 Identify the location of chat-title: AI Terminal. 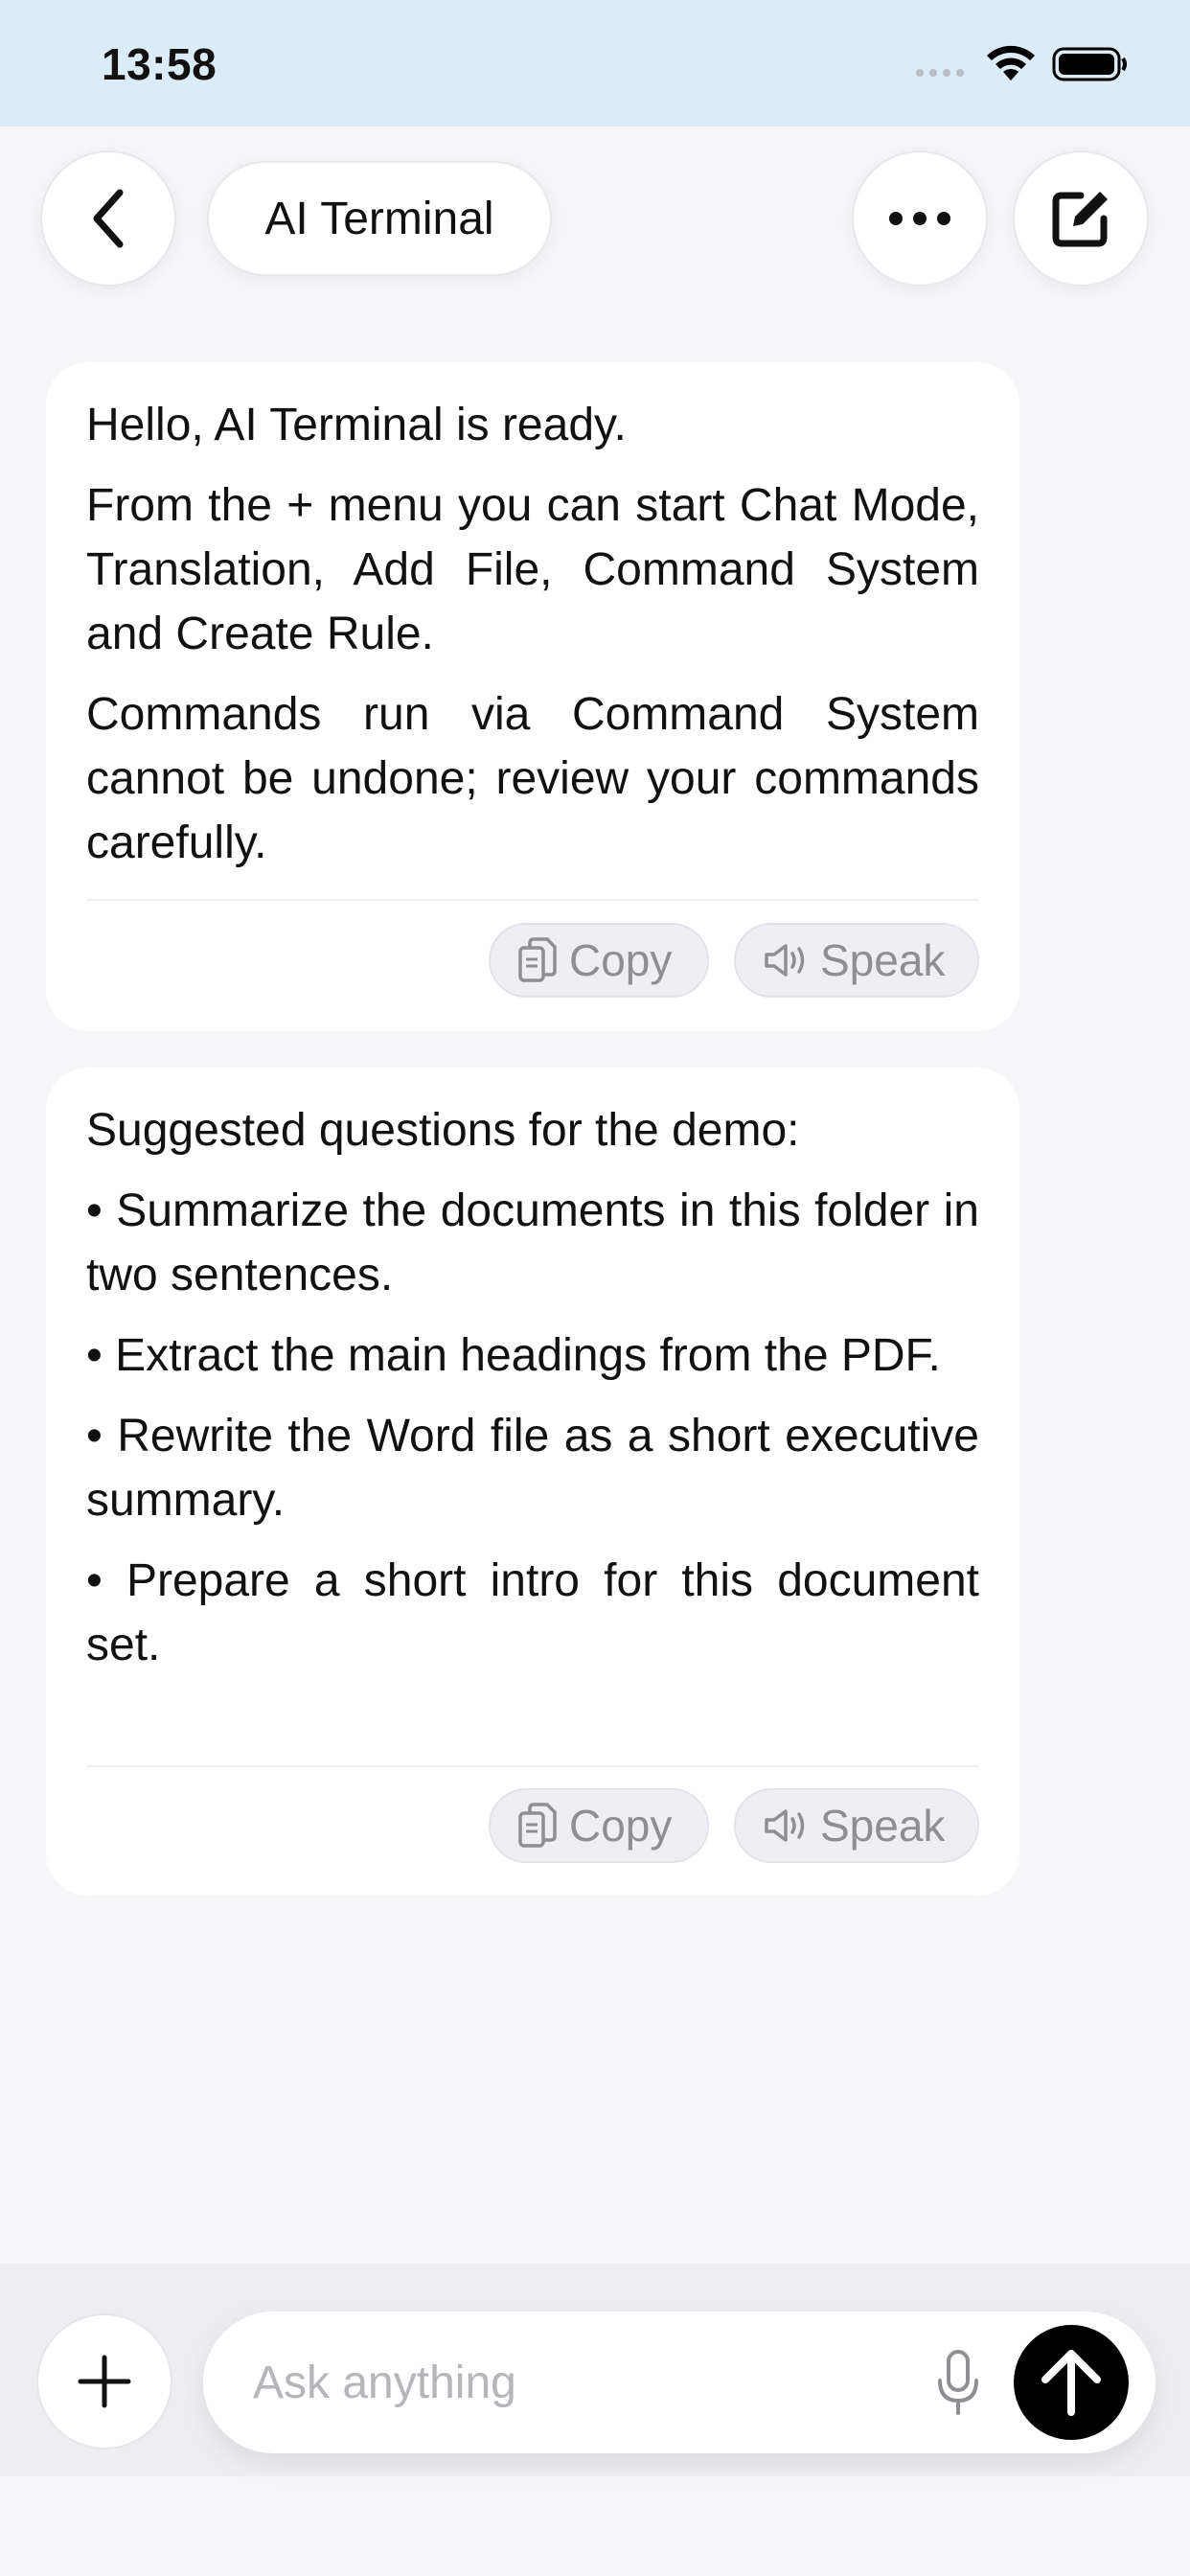
(379, 218).